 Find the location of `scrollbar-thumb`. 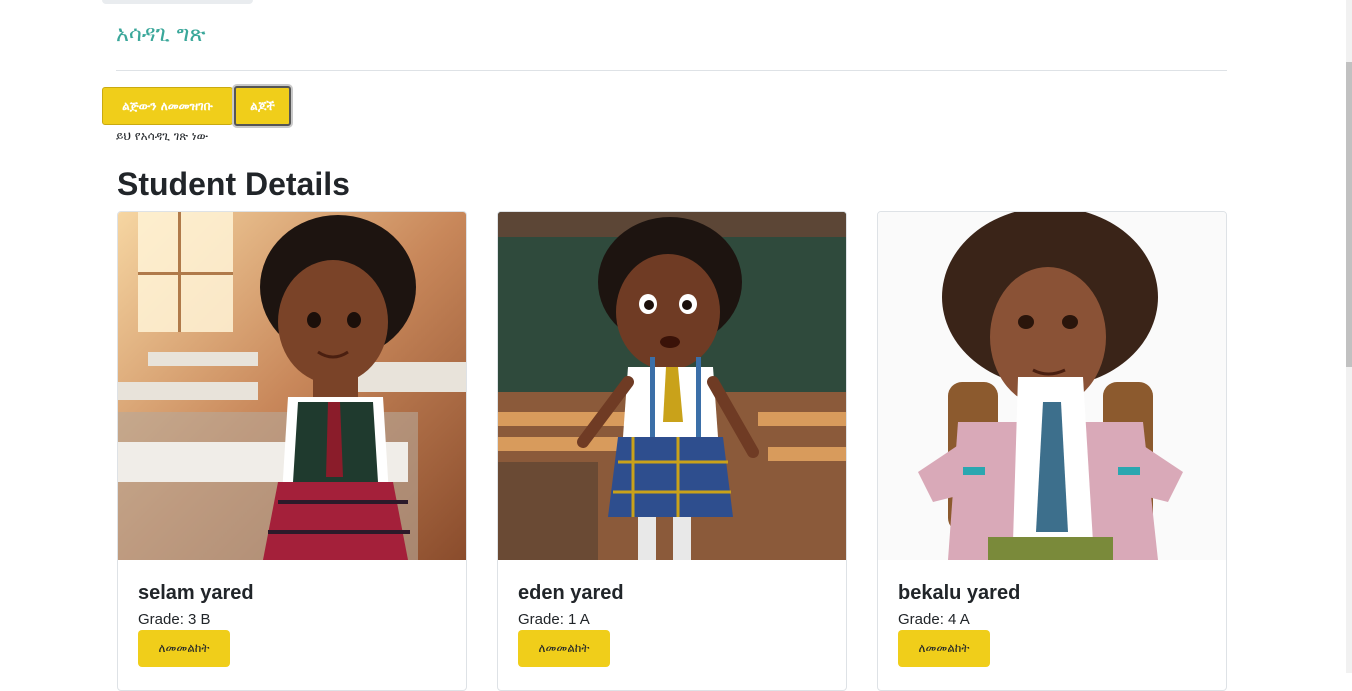

scrollbar-thumb is located at coordinates (1349, 214).